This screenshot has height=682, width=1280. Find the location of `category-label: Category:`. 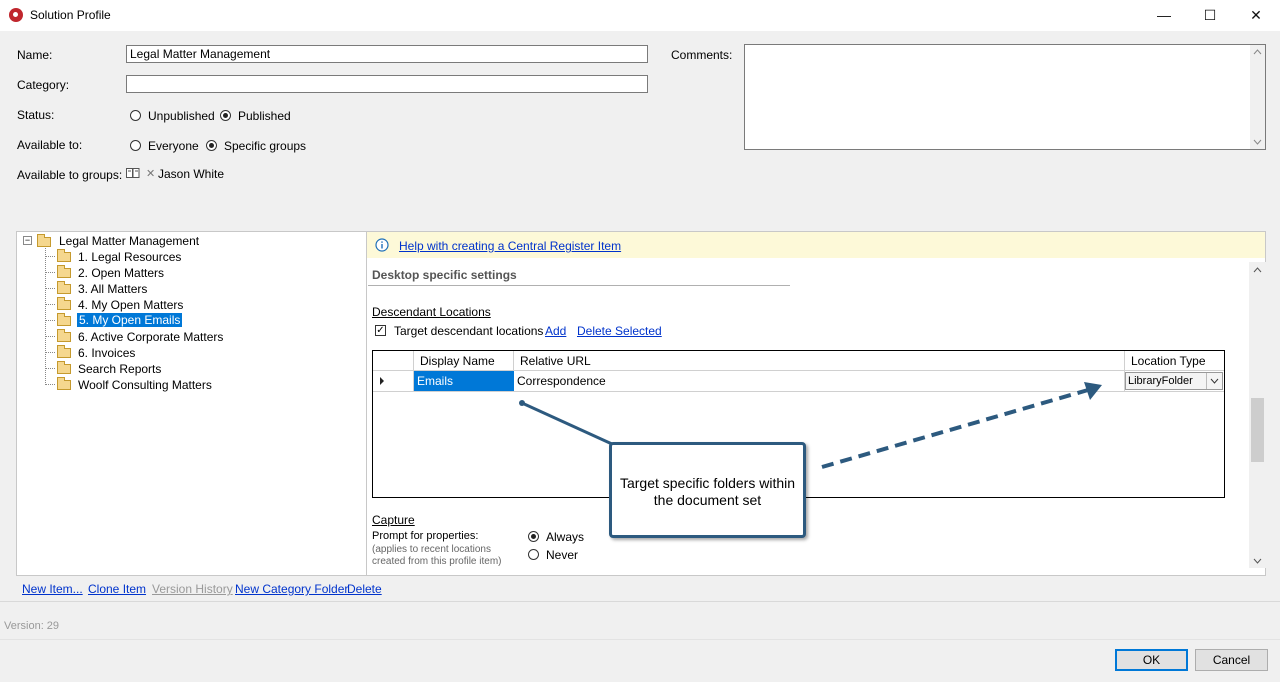

category-label: Category: is located at coordinates (43, 85).